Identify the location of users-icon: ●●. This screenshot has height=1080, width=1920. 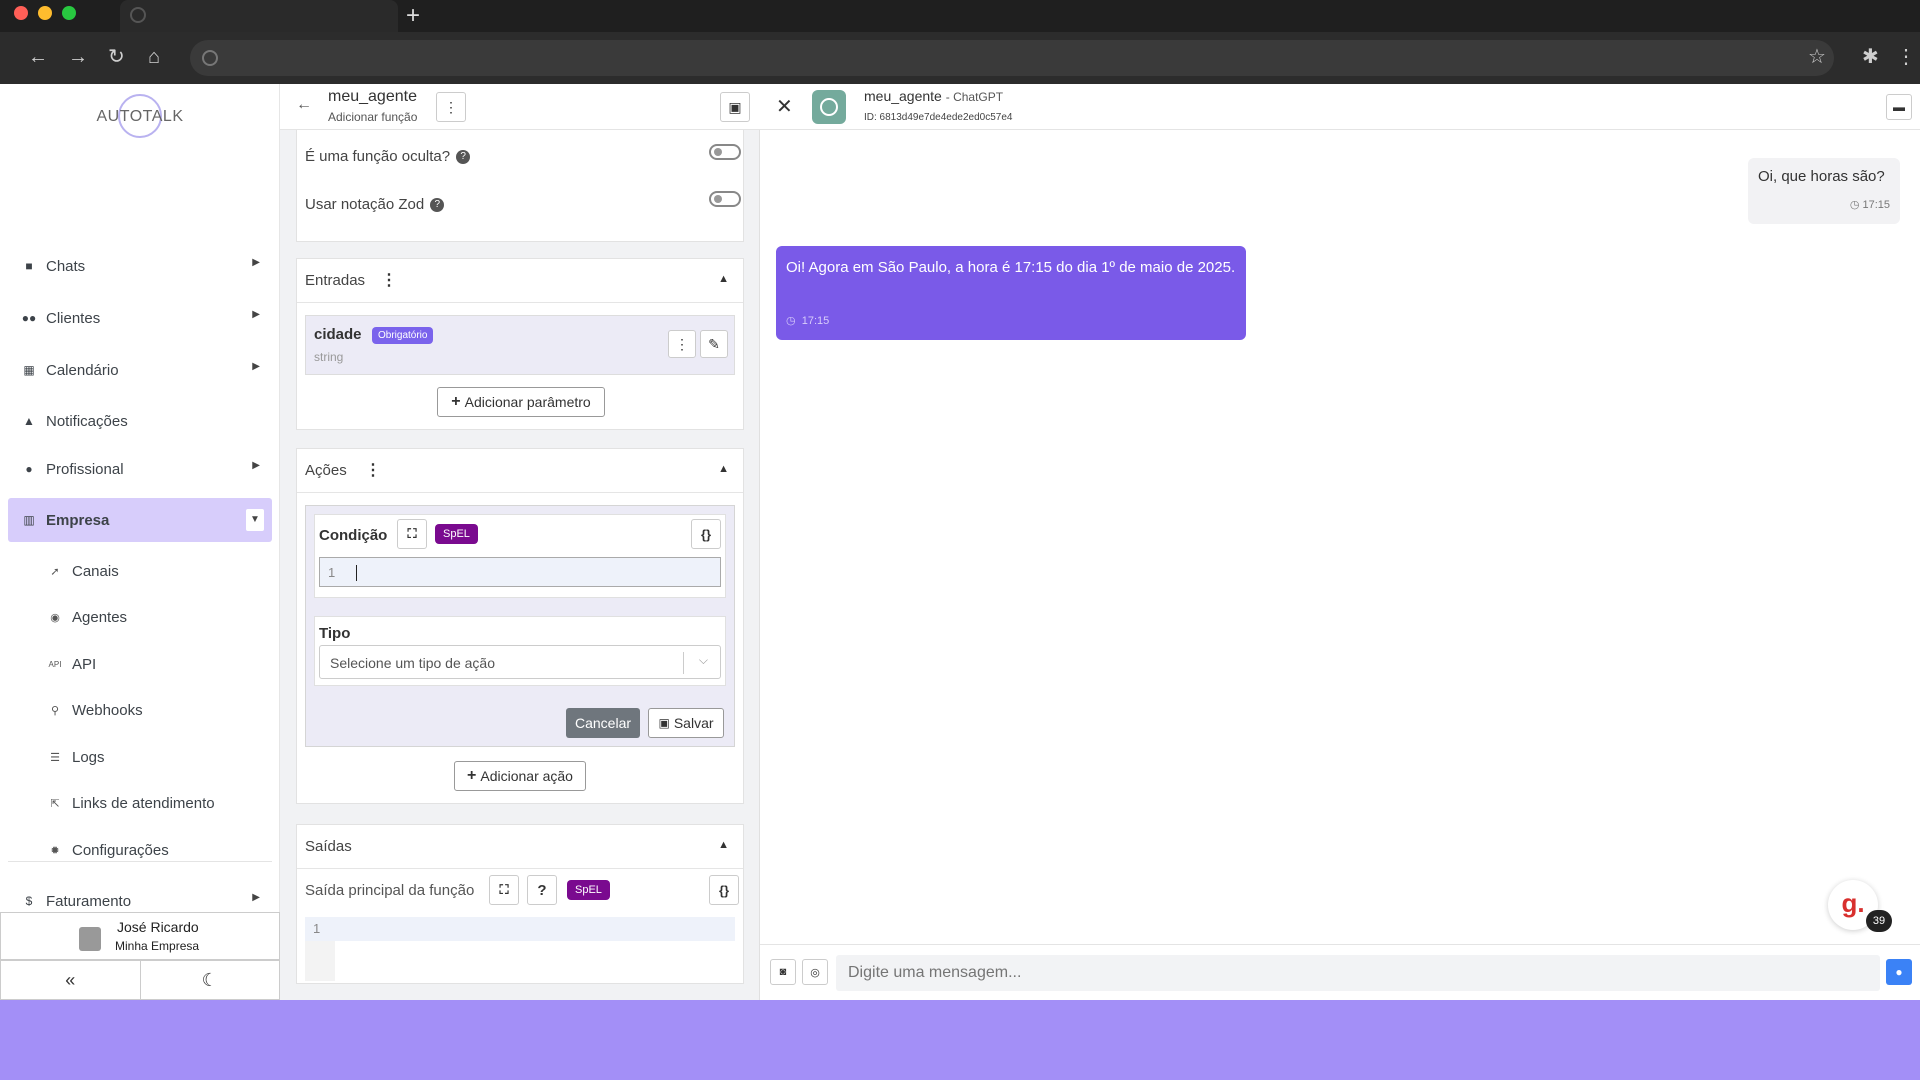
(29, 318).